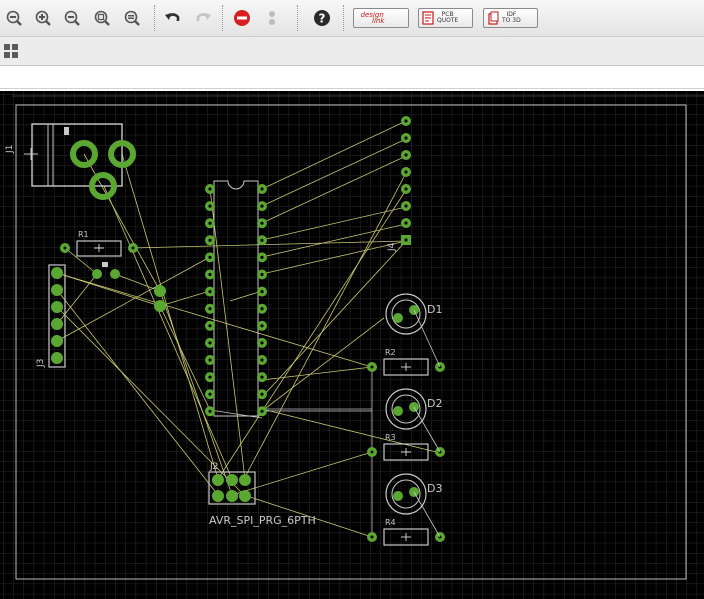 The width and height of the screenshot is (704, 599). I want to click on stop-icon, so click(242, 18).